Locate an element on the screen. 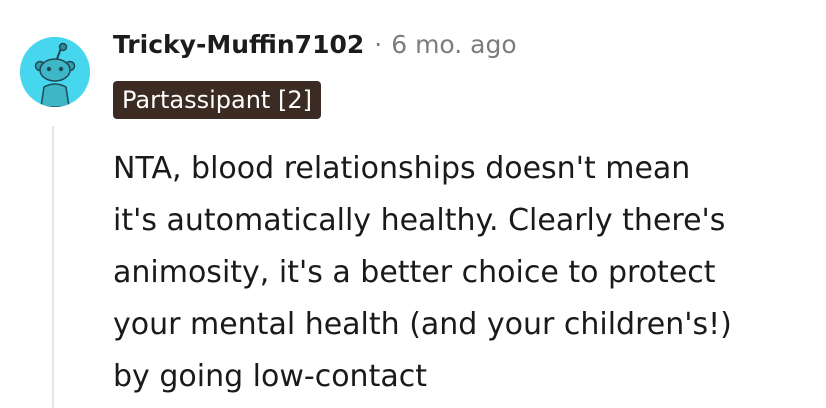  comment-body-line: NTA, blood relationships doesn't mean is located at coordinates (402, 168).